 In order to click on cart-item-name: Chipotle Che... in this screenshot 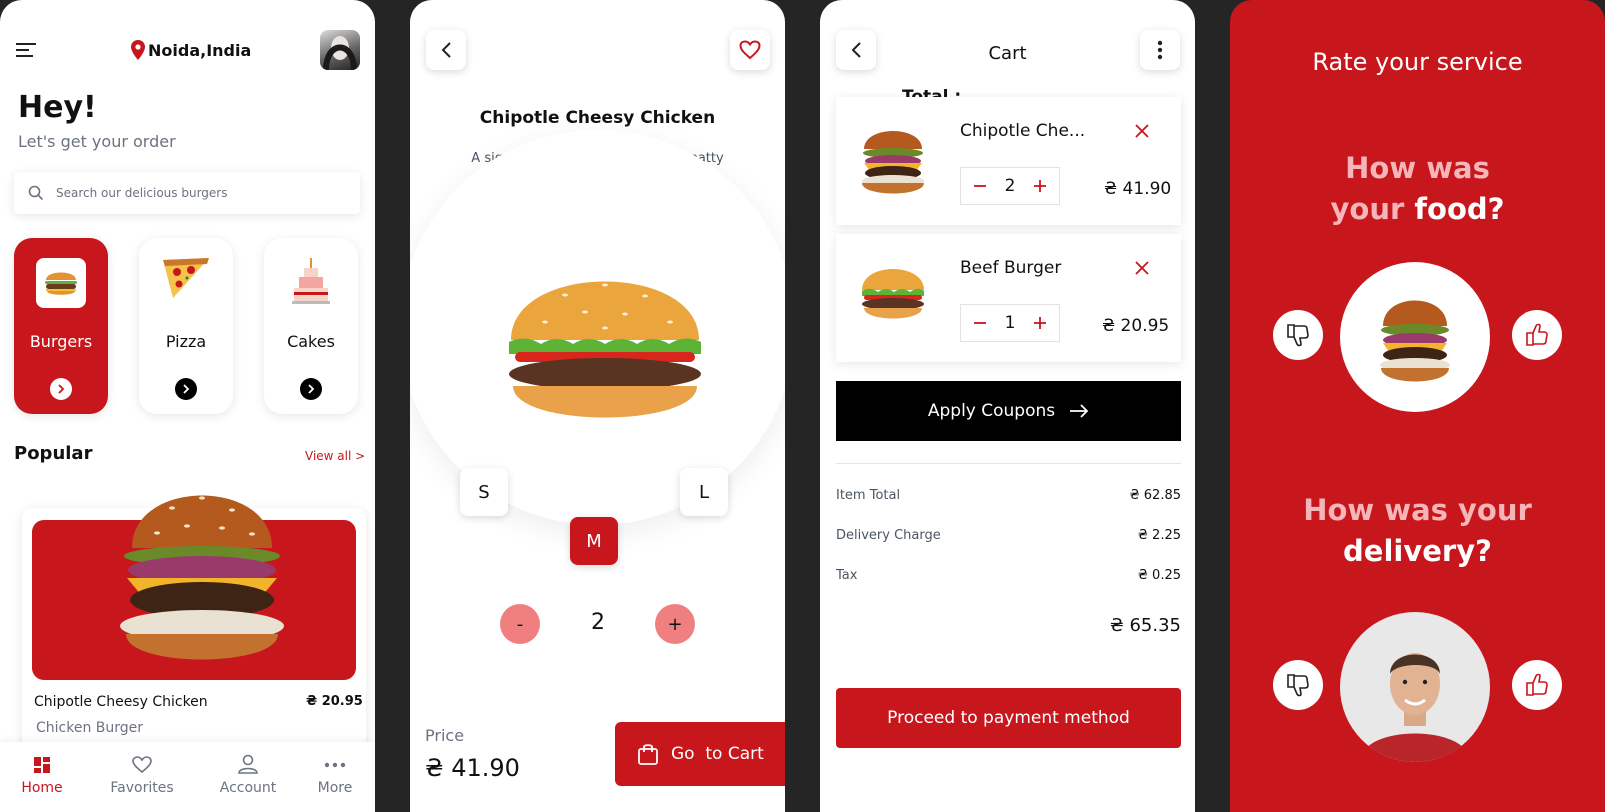, I will do `click(1023, 131)`.